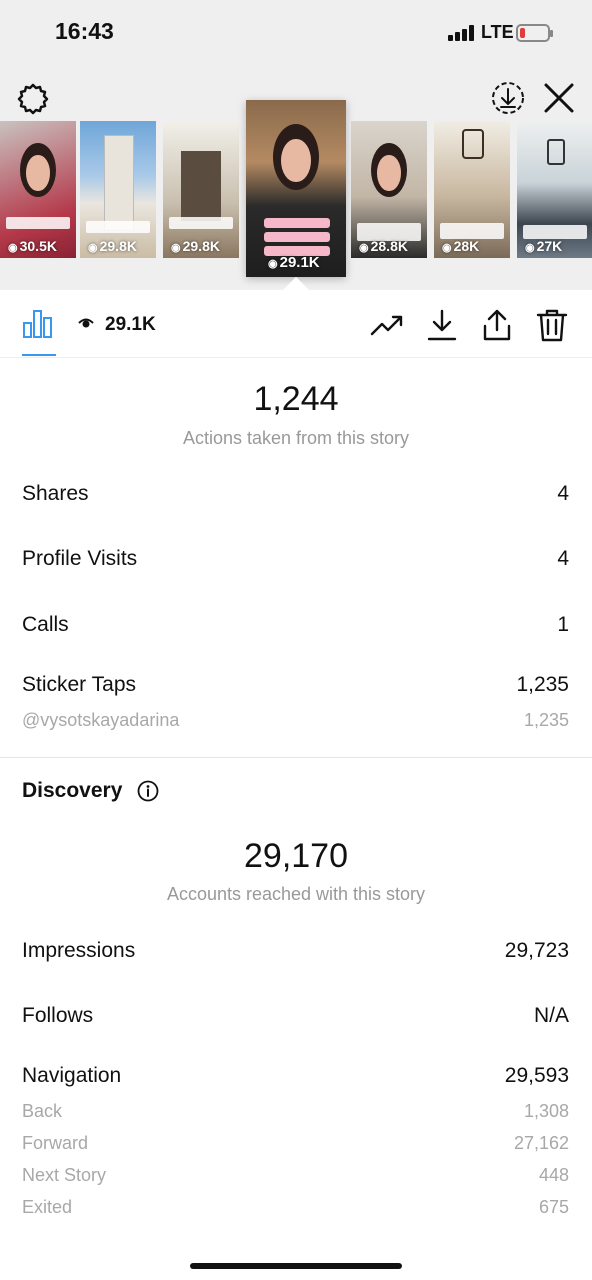 The height and width of the screenshot is (1280, 592). Describe the element at coordinates (549, 246) in the screenshot. I see `story-views: 27K` at that location.